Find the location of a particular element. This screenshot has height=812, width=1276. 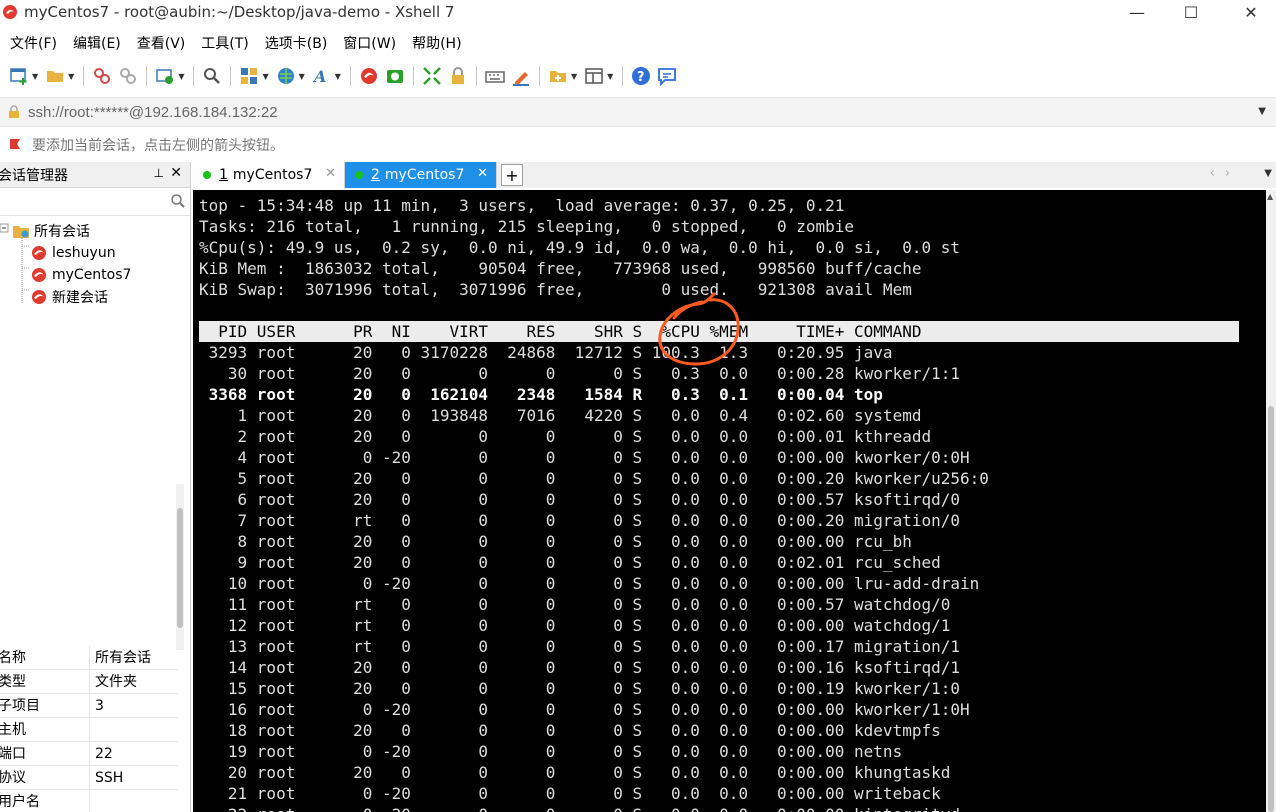

help-button: ? is located at coordinates (641, 76).